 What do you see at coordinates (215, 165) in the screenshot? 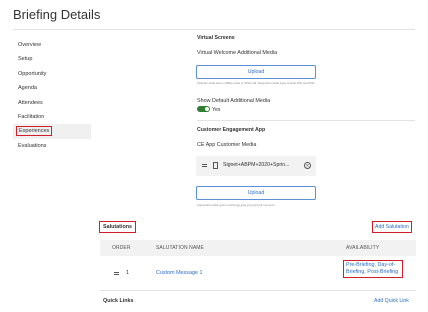
I see `document-icon` at bounding box center [215, 165].